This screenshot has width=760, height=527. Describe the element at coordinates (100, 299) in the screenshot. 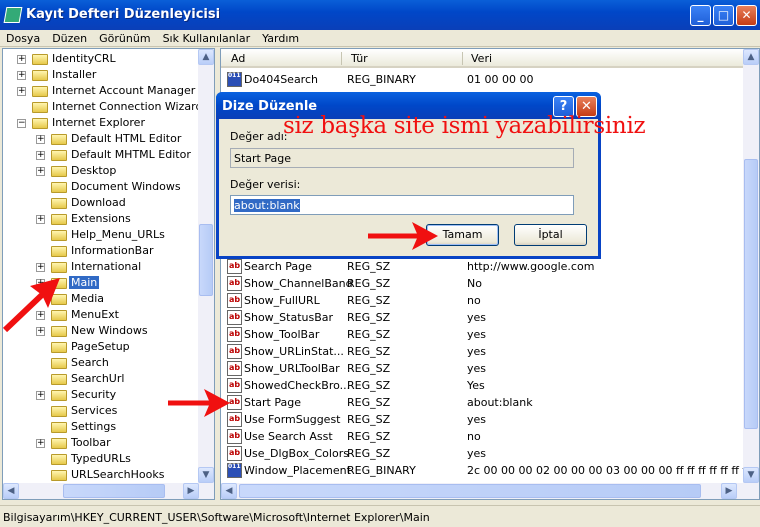

I see `tree-item: Media` at that location.